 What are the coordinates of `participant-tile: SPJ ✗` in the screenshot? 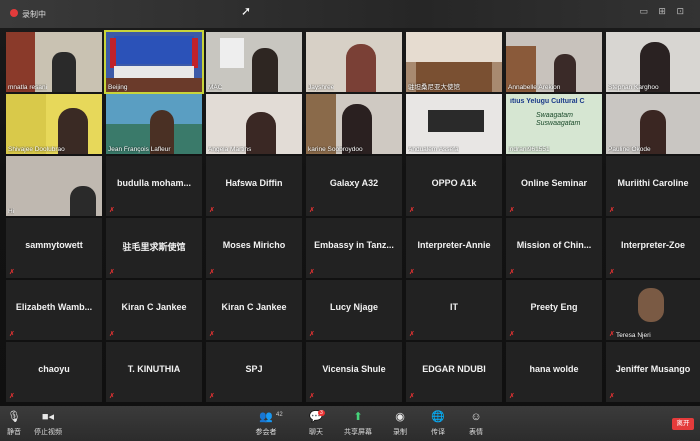 It's located at (254, 372).